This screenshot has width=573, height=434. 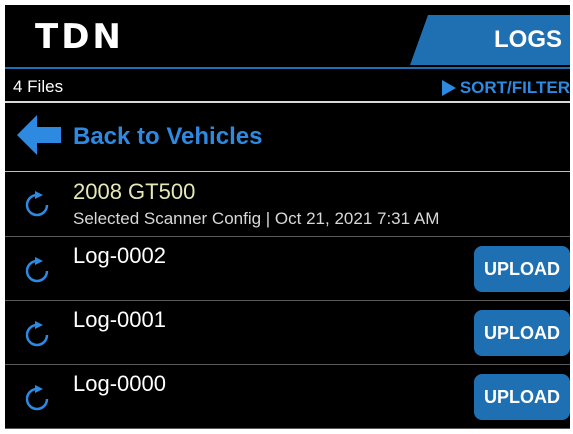 I want to click on sort-filter-button: SORT/FILTER, so click(x=505, y=88).